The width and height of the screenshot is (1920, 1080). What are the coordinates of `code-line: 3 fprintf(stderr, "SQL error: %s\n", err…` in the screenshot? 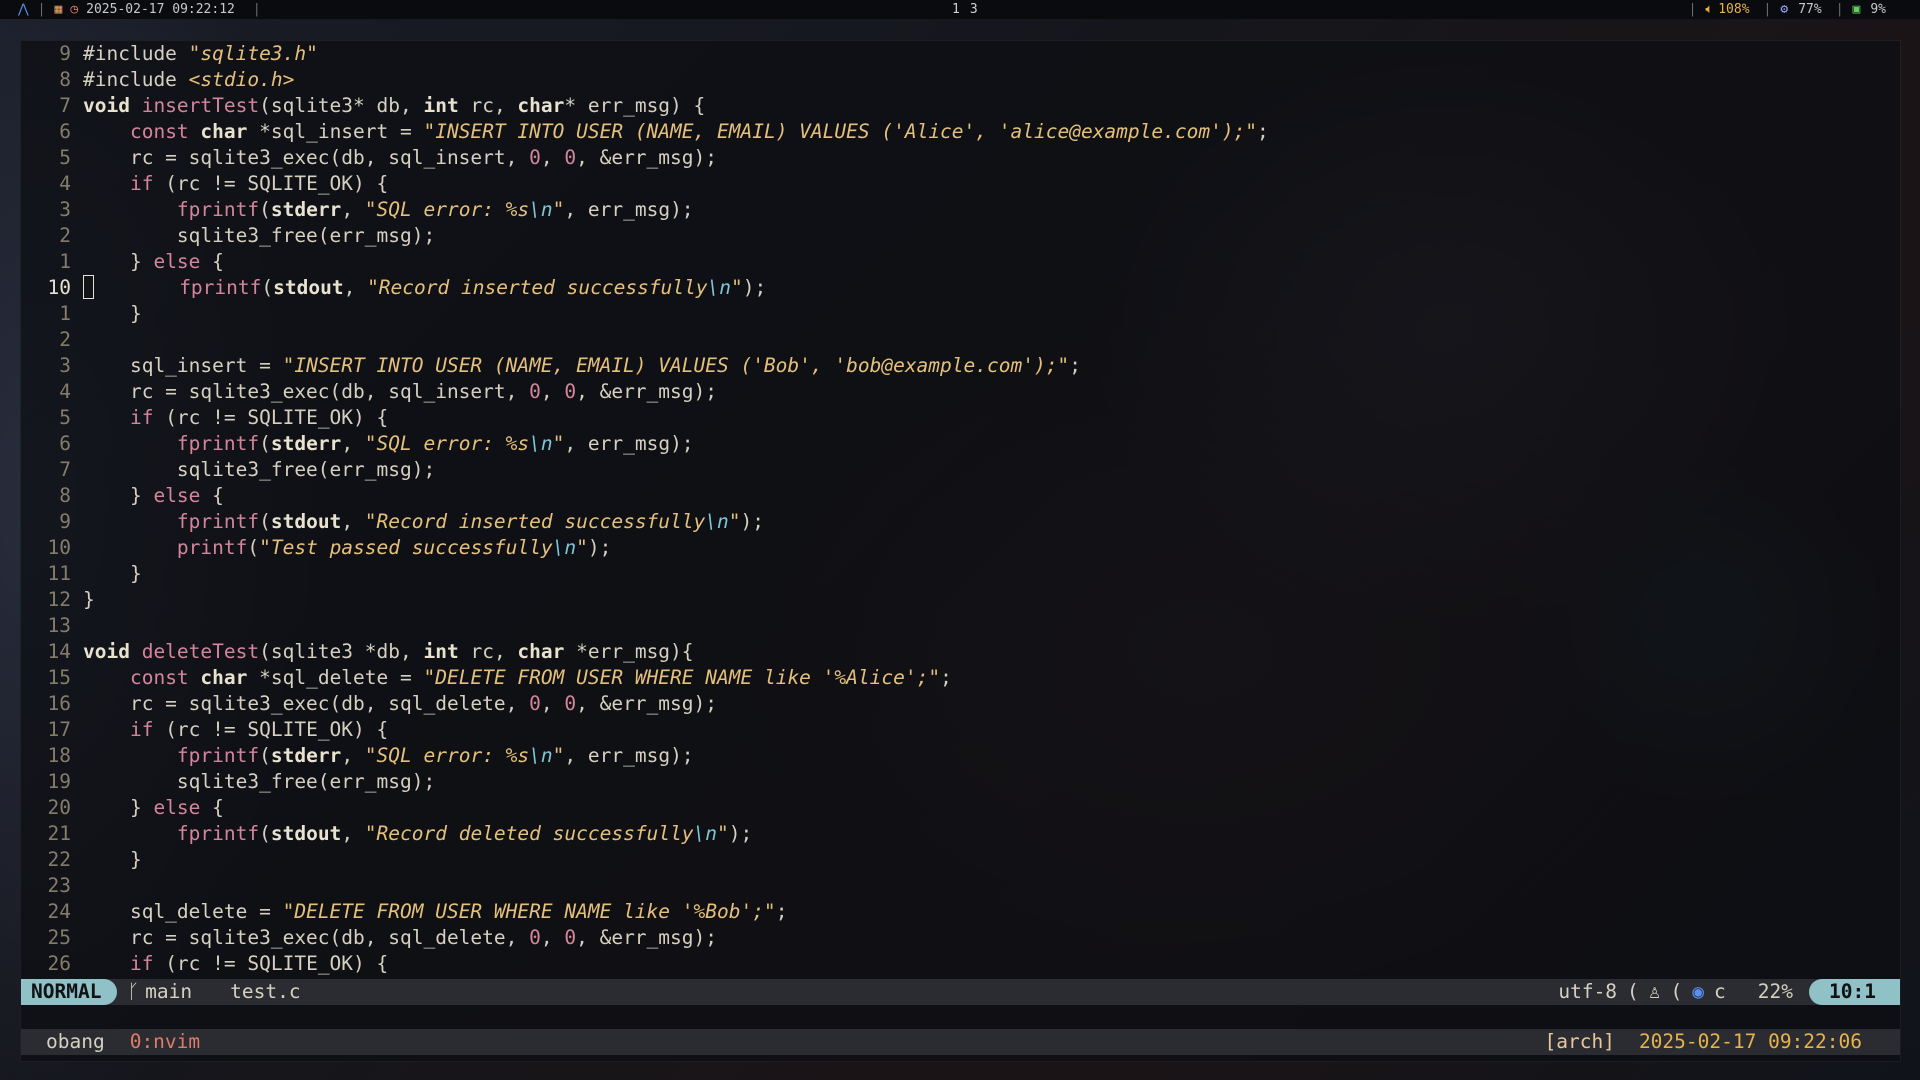 It's located at (960, 210).